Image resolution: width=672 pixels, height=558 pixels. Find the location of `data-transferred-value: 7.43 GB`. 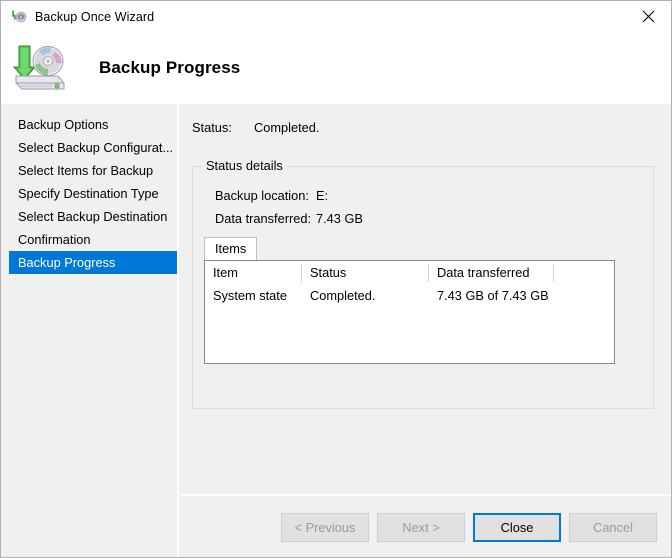

data-transferred-value: 7.43 GB is located at coordinates (339, 218).